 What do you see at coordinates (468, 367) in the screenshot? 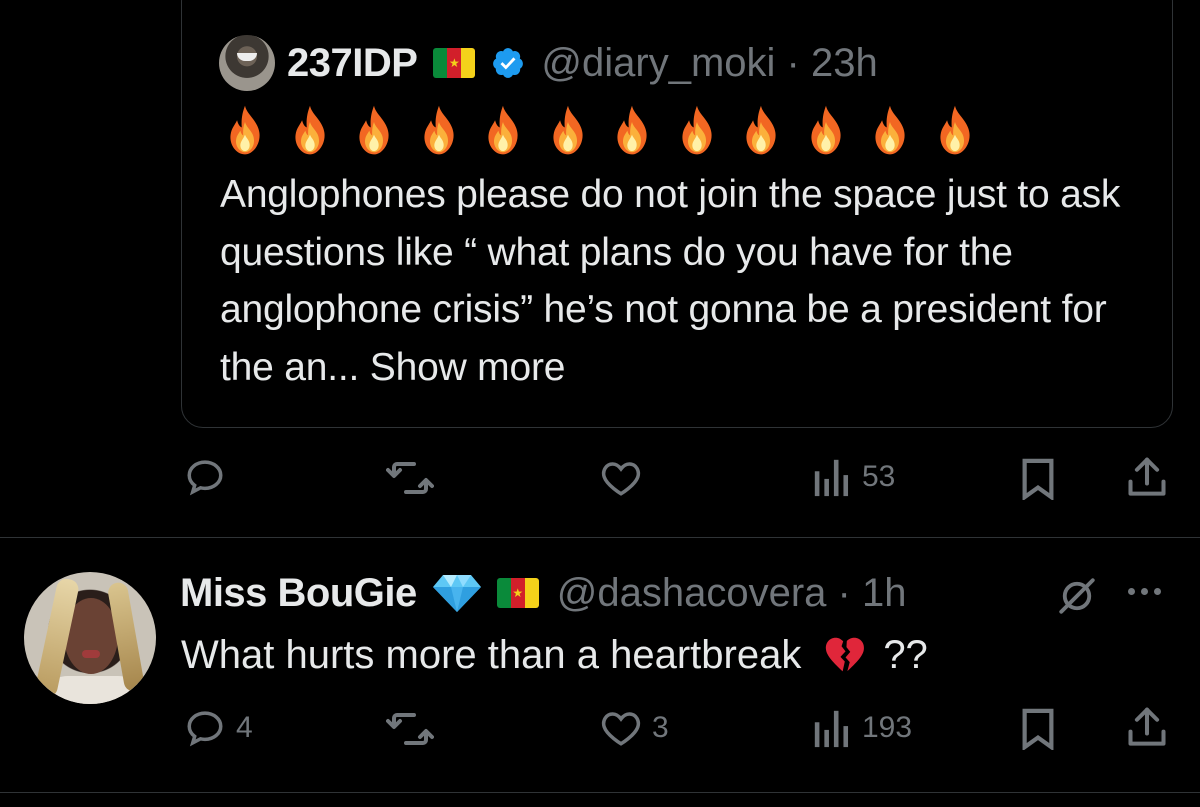
I see `show-more-link: Show more` at bounding box center [468, 367].